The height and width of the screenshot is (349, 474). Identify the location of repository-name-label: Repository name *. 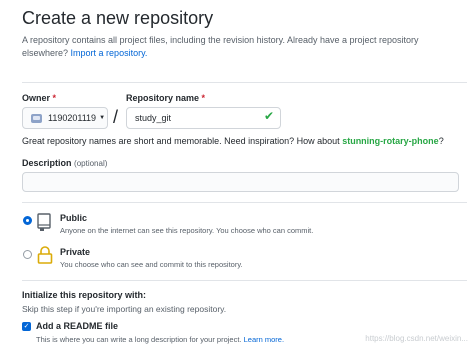
(165, 98).